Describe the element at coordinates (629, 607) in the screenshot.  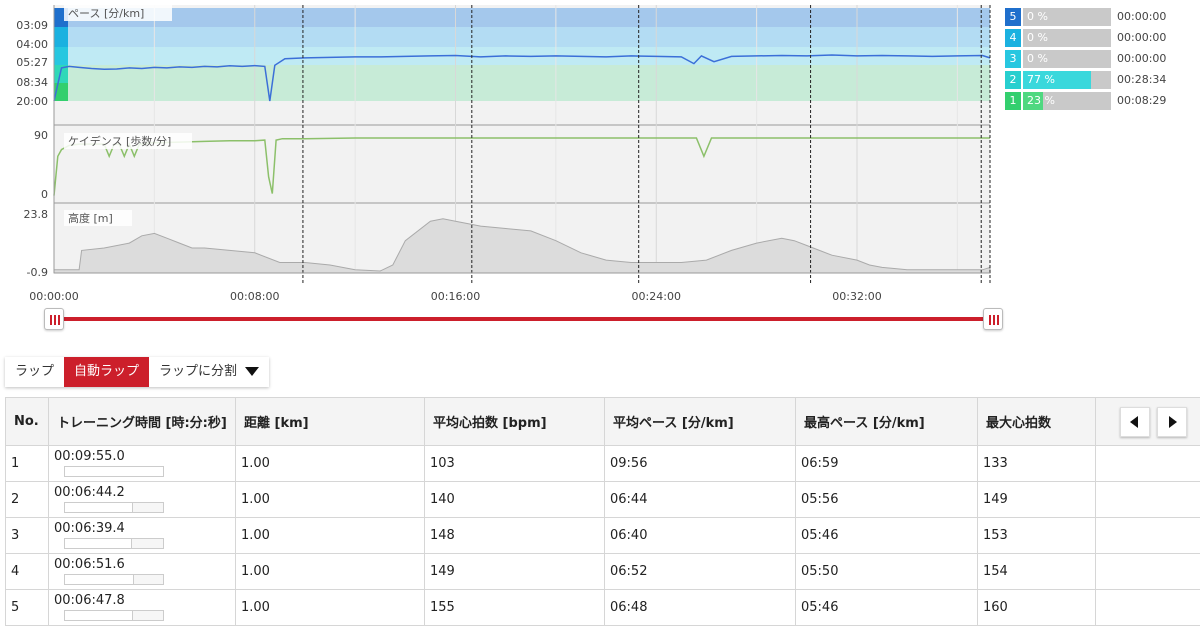
I see `lap-avg-pace-cell-value: 06:48` at that location.